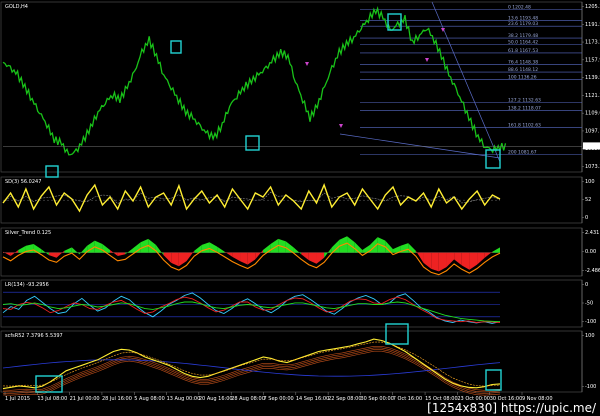  Describe the element at coordinates (523, 70) in the screenshot. I see `fib-level-label: 88.6 1148.12` at that location.